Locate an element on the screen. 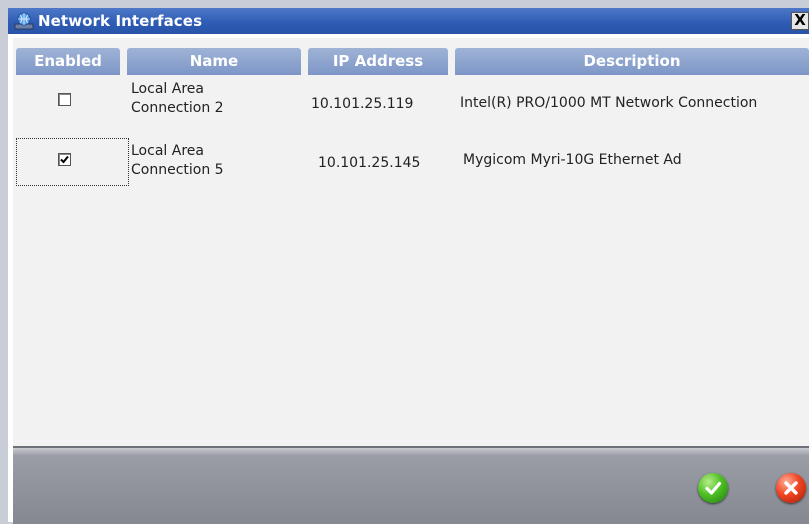  green-check-icon is located at coordinates (713, 488).